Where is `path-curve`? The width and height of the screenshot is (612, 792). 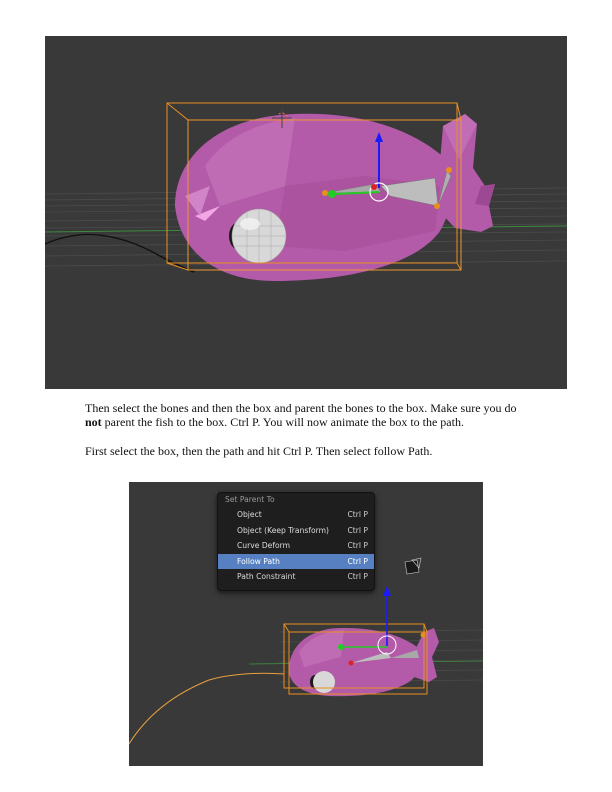 path-curve is located at coordinates (119, 253).